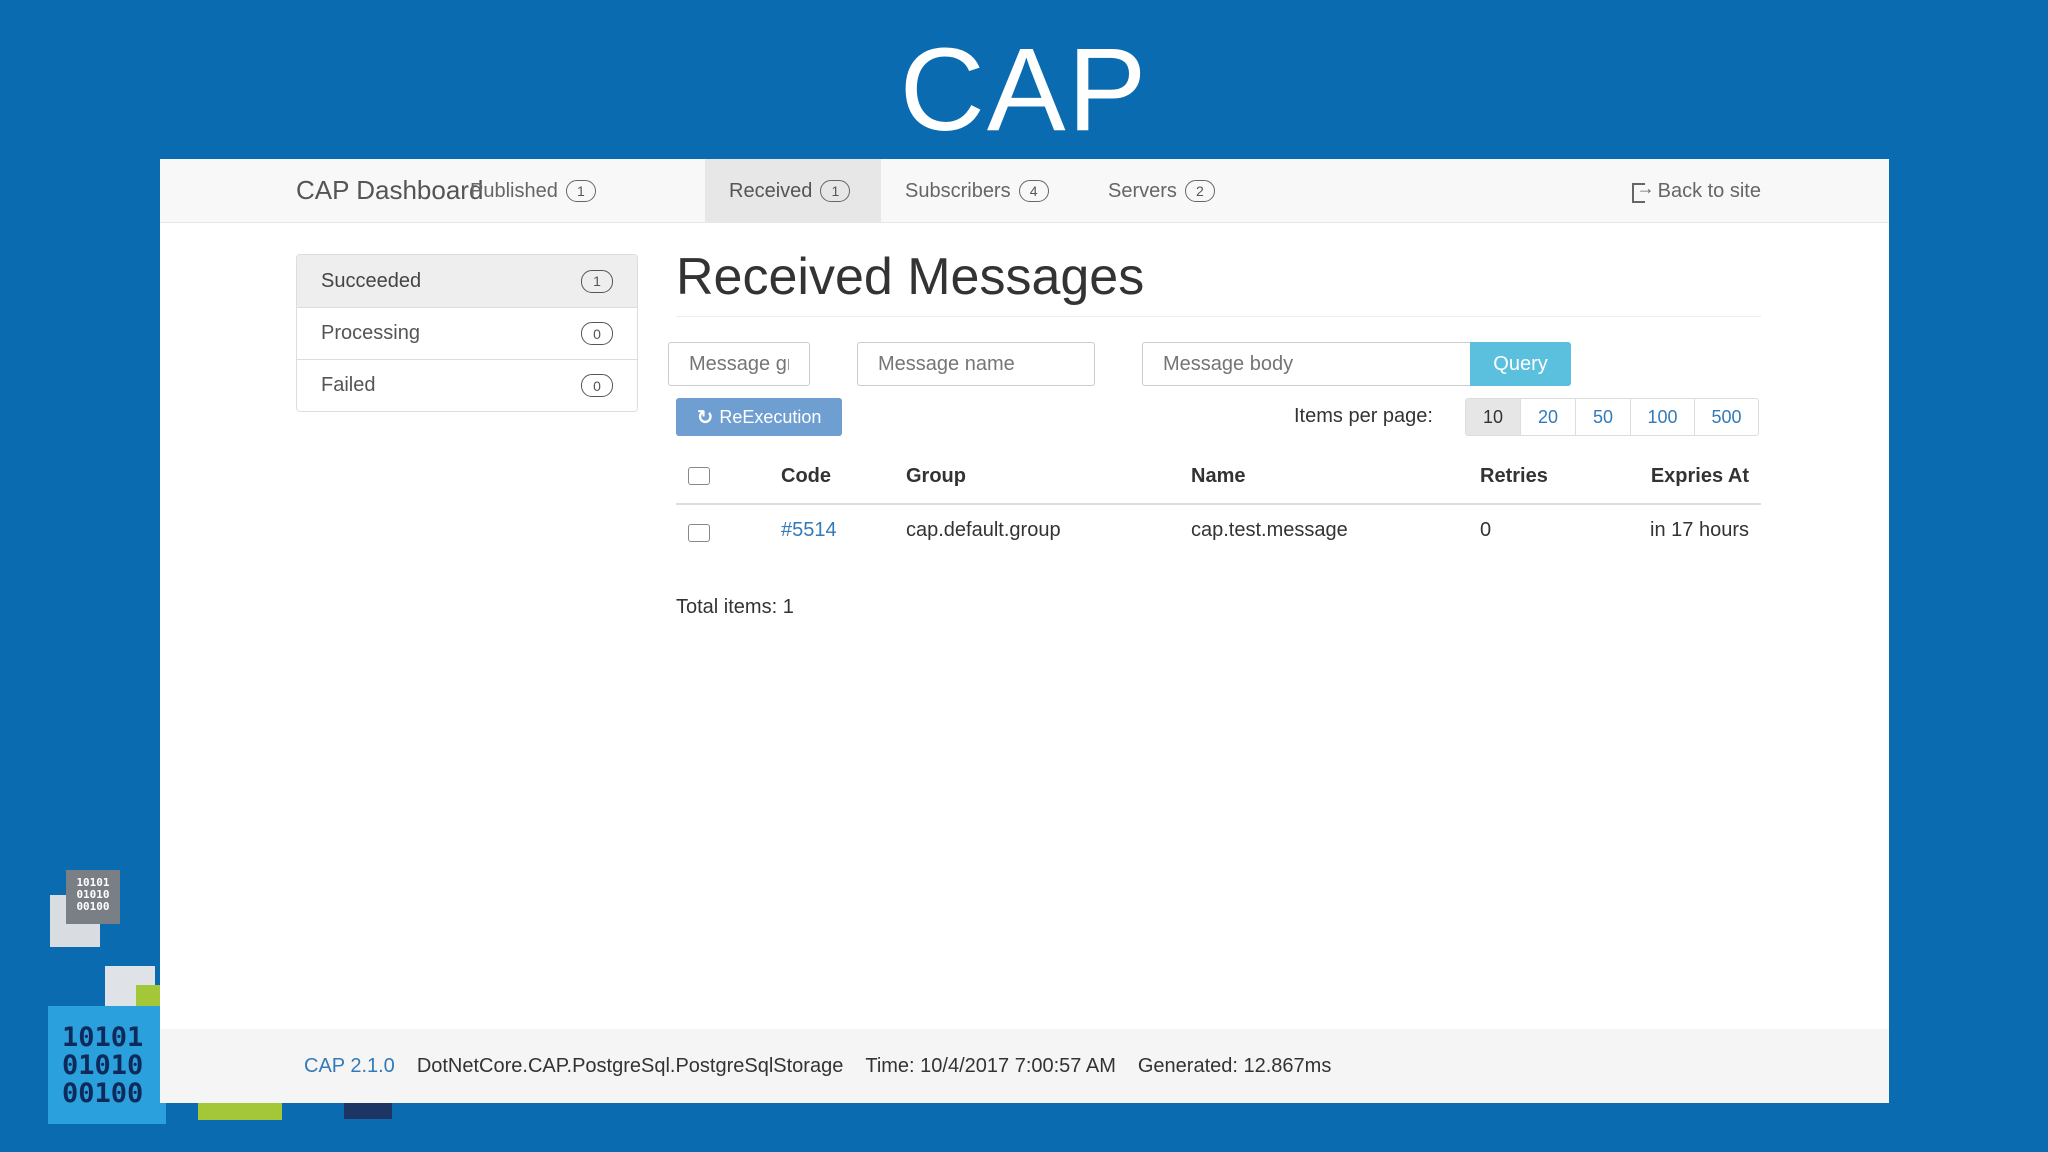 The width and height of the screenshot is (2048, 1152). I want to click on page-size-selector: 10 20 50 100 500, so click(1612, 417).